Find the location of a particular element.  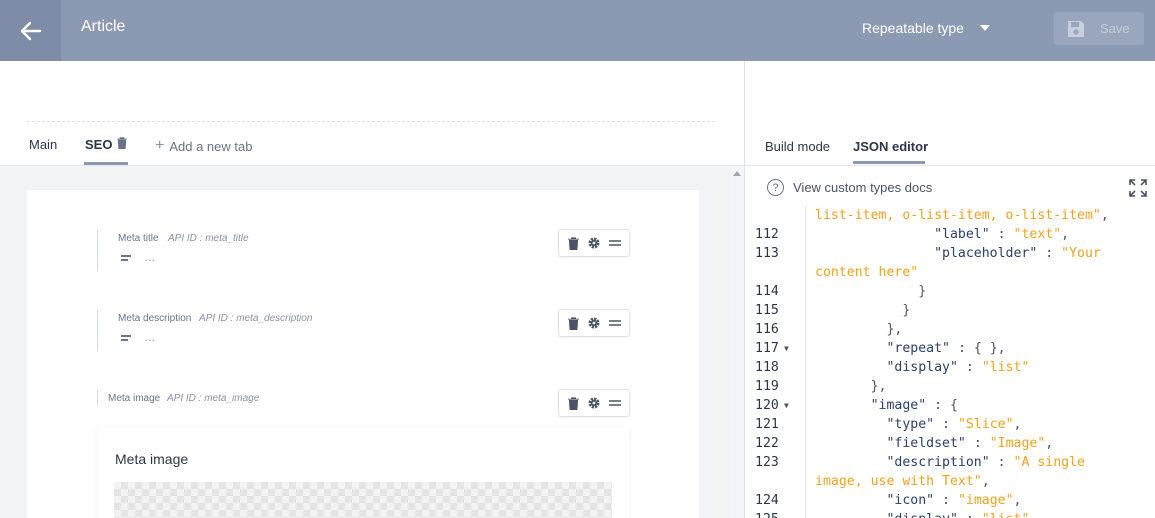

line-number: 113 is located at coordinates (767, 253).